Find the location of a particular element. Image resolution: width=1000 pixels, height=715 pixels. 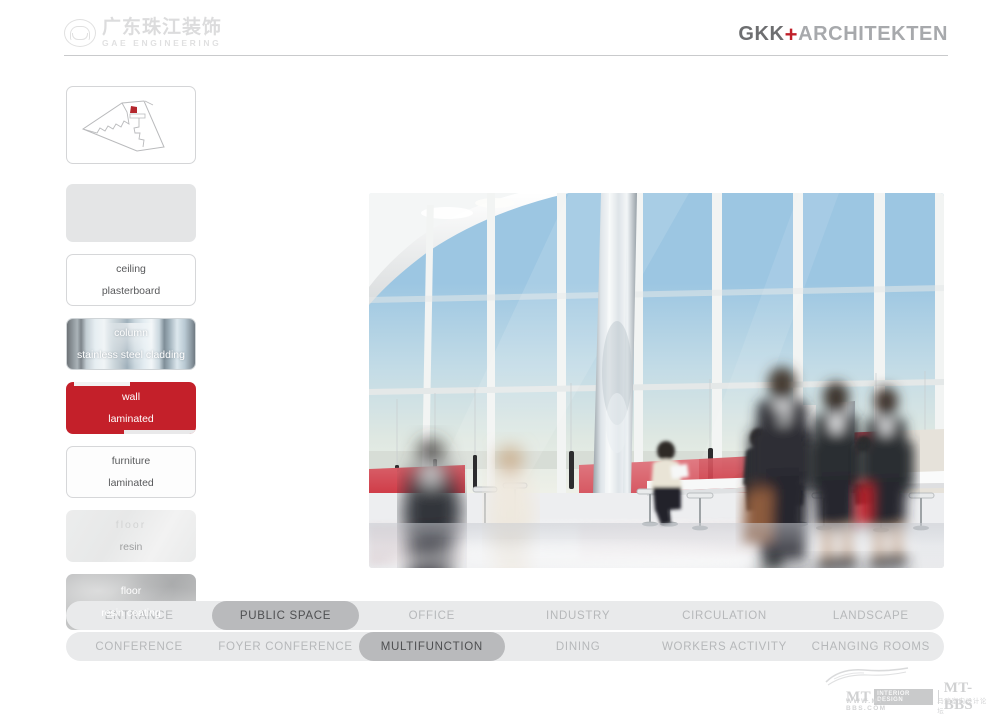

watermark-url: WWW.MT-BBS.COM is located at coordinates (866, 705).